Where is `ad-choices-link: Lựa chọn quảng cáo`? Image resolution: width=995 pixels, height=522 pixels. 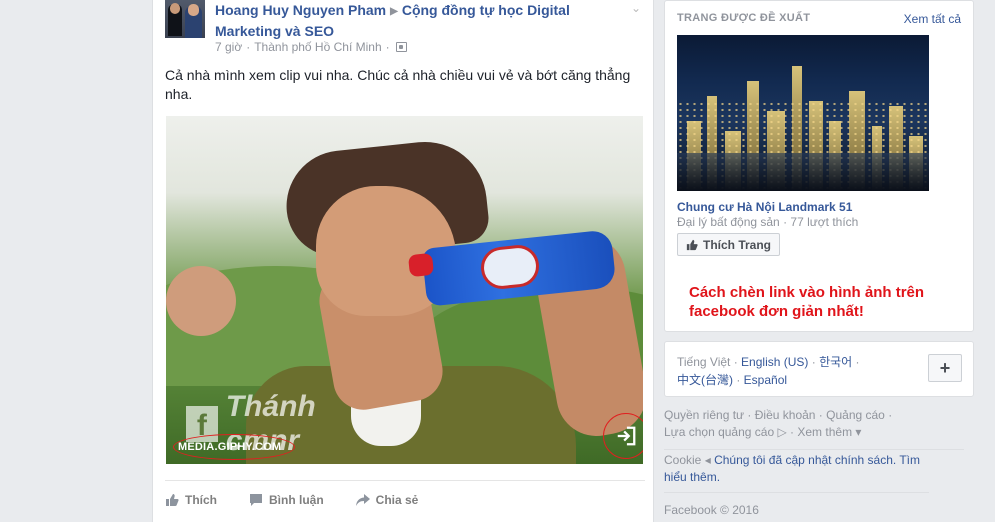
ad-choices-link: Lựa chọn quảng cáo is located at coordinates (719, 432).